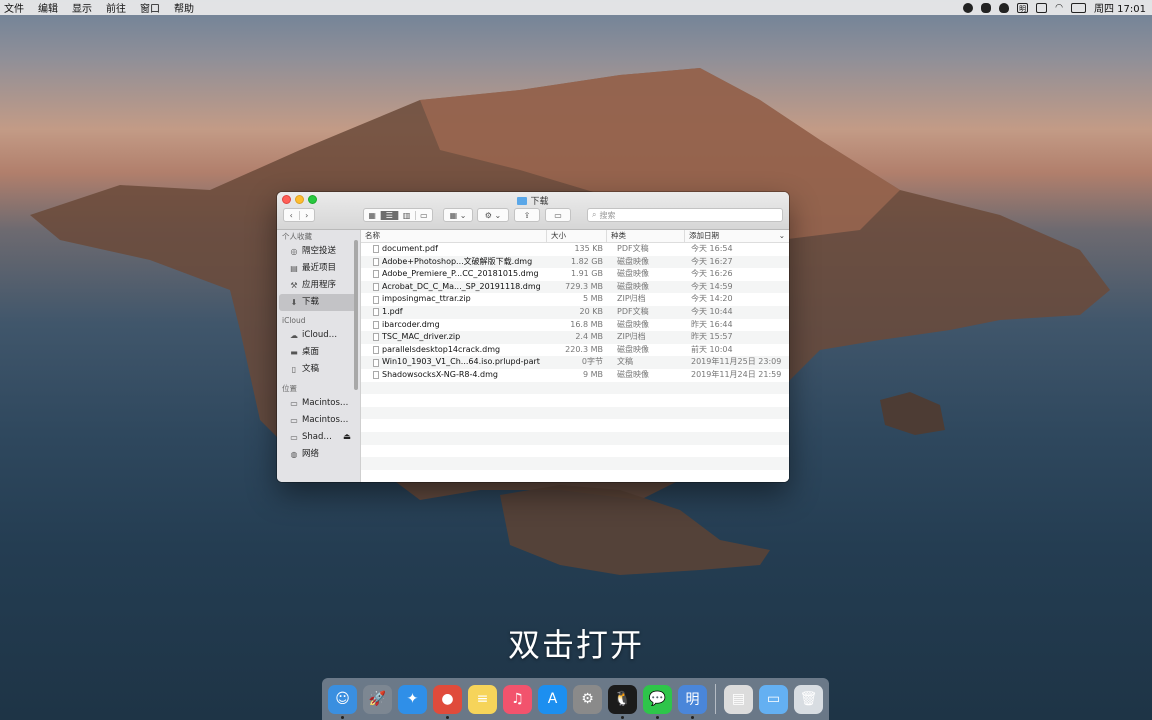 This screenshot has height=720, width=1152. I want to click on file-name-cell: ShadowsocksX-NG-R8-4.dmg, so click(454, 375).